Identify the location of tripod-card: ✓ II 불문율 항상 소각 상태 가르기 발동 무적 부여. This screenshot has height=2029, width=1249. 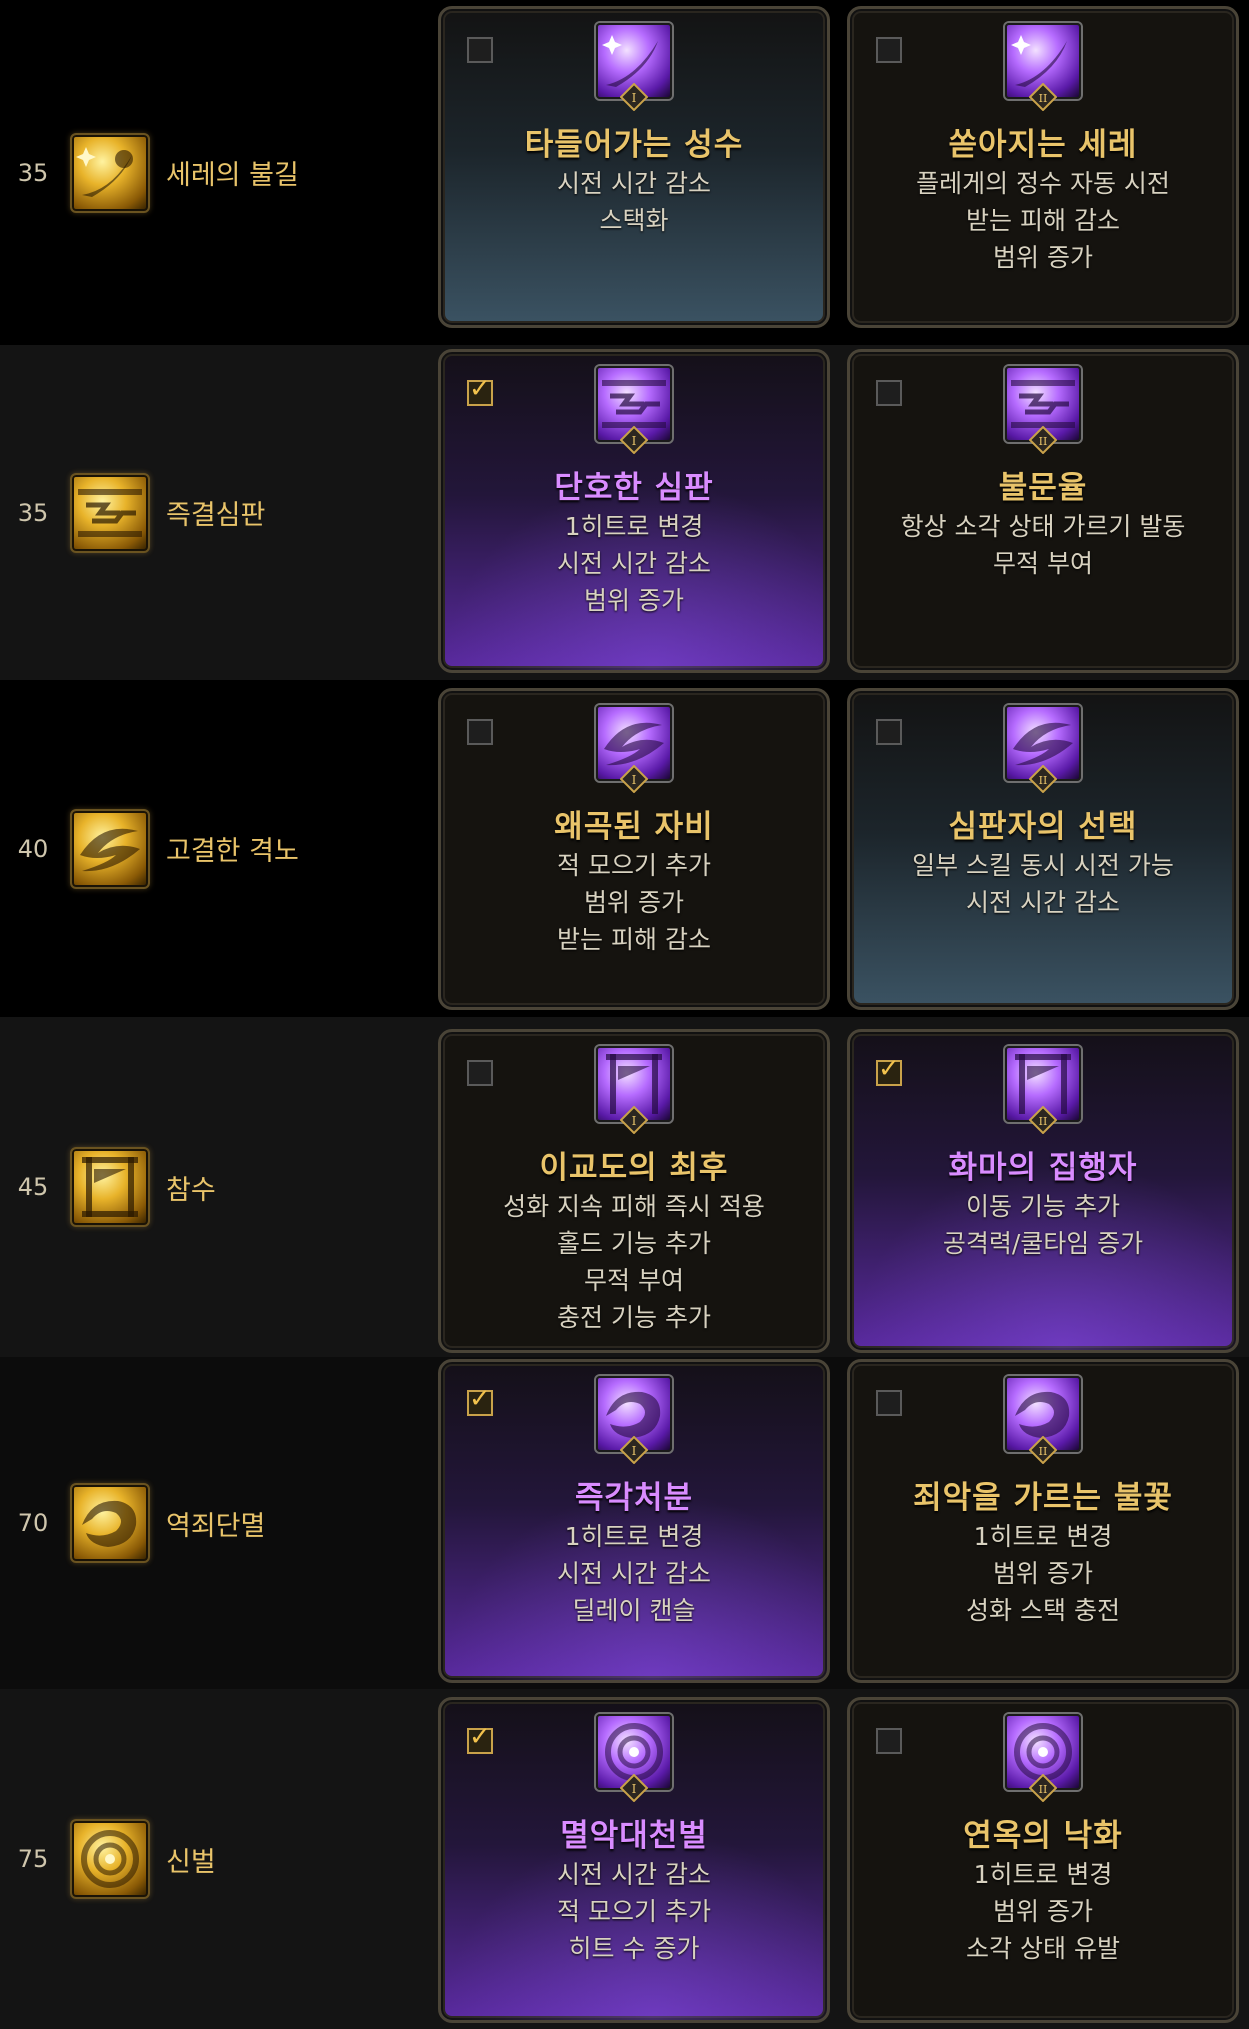
(1043, 511).